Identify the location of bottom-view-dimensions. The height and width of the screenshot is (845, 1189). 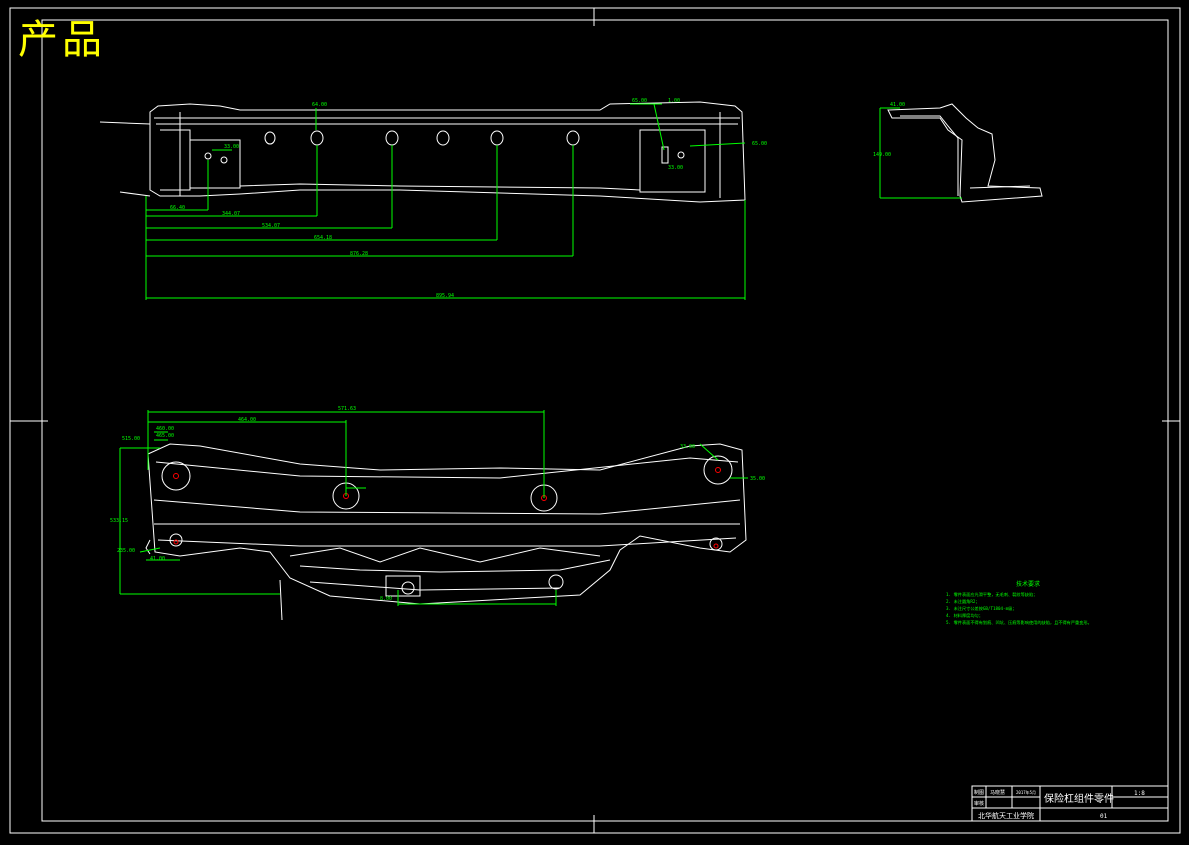
(433, 508).